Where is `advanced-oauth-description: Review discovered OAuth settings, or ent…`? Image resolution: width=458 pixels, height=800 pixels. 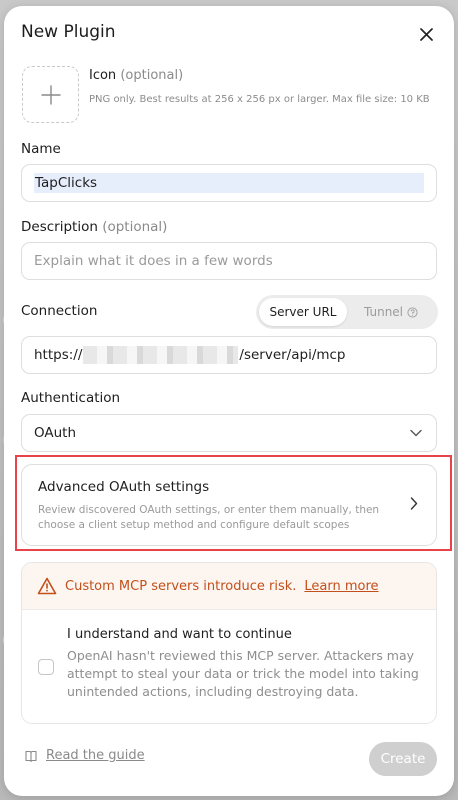
advanced-oauth-description: Review discovered OAuth settings, or ent… is located at coordinates (209, 517).